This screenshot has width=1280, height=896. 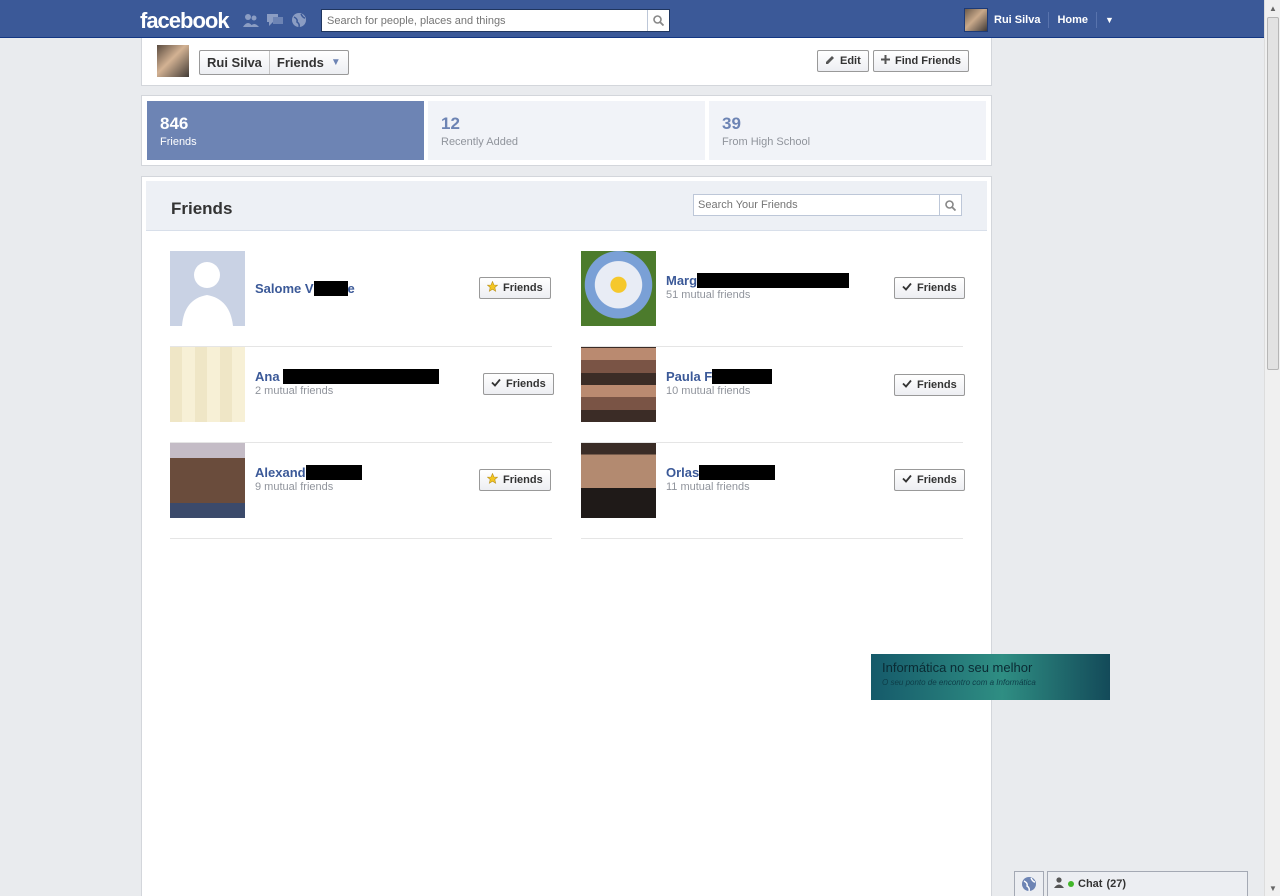 What do you see at coordinates (957, 667) in the screenshot?
I see `ad-title: Informática no seu melhor` at bounding box center [957, 667].